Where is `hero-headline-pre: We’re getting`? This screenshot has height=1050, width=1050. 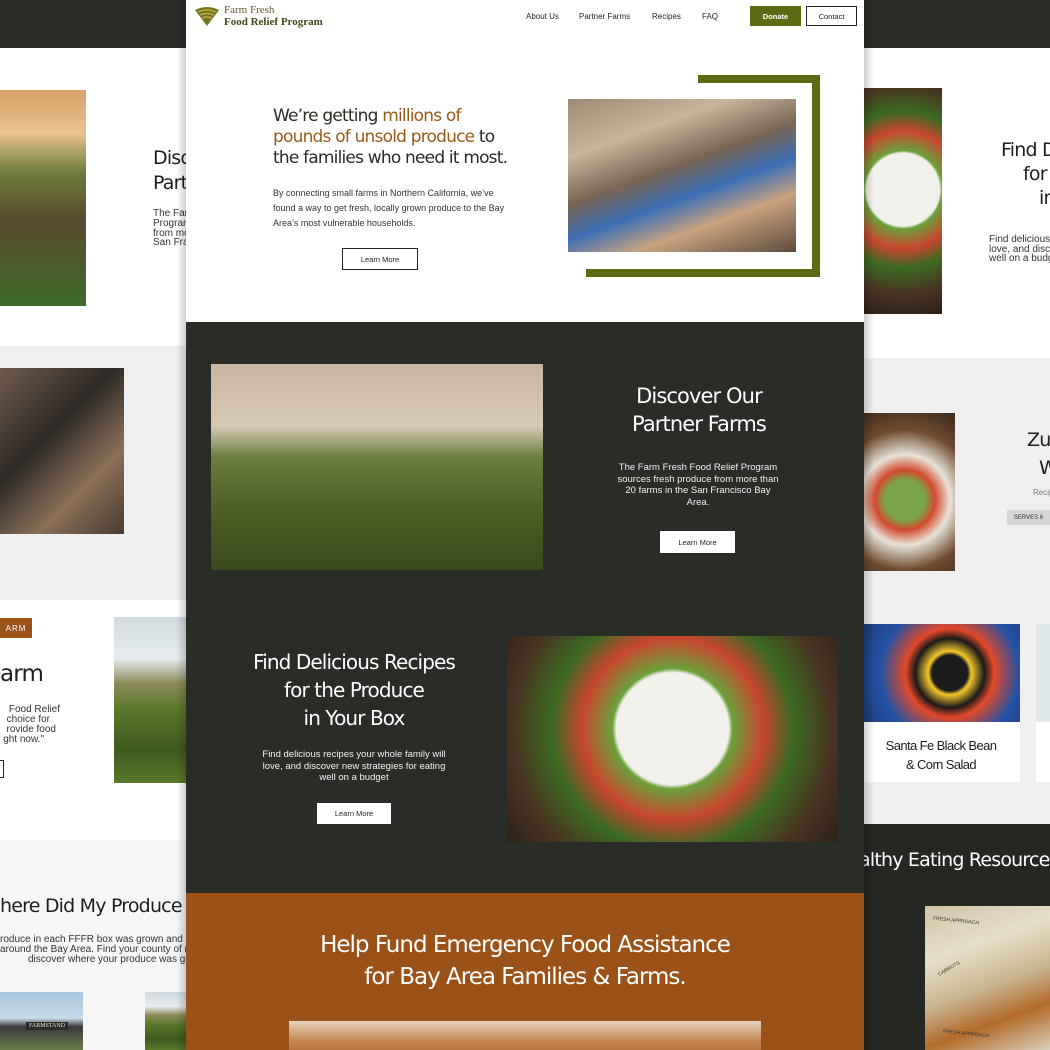 hero-headline-pre: We’re getting is located at coordinates (328, 116).